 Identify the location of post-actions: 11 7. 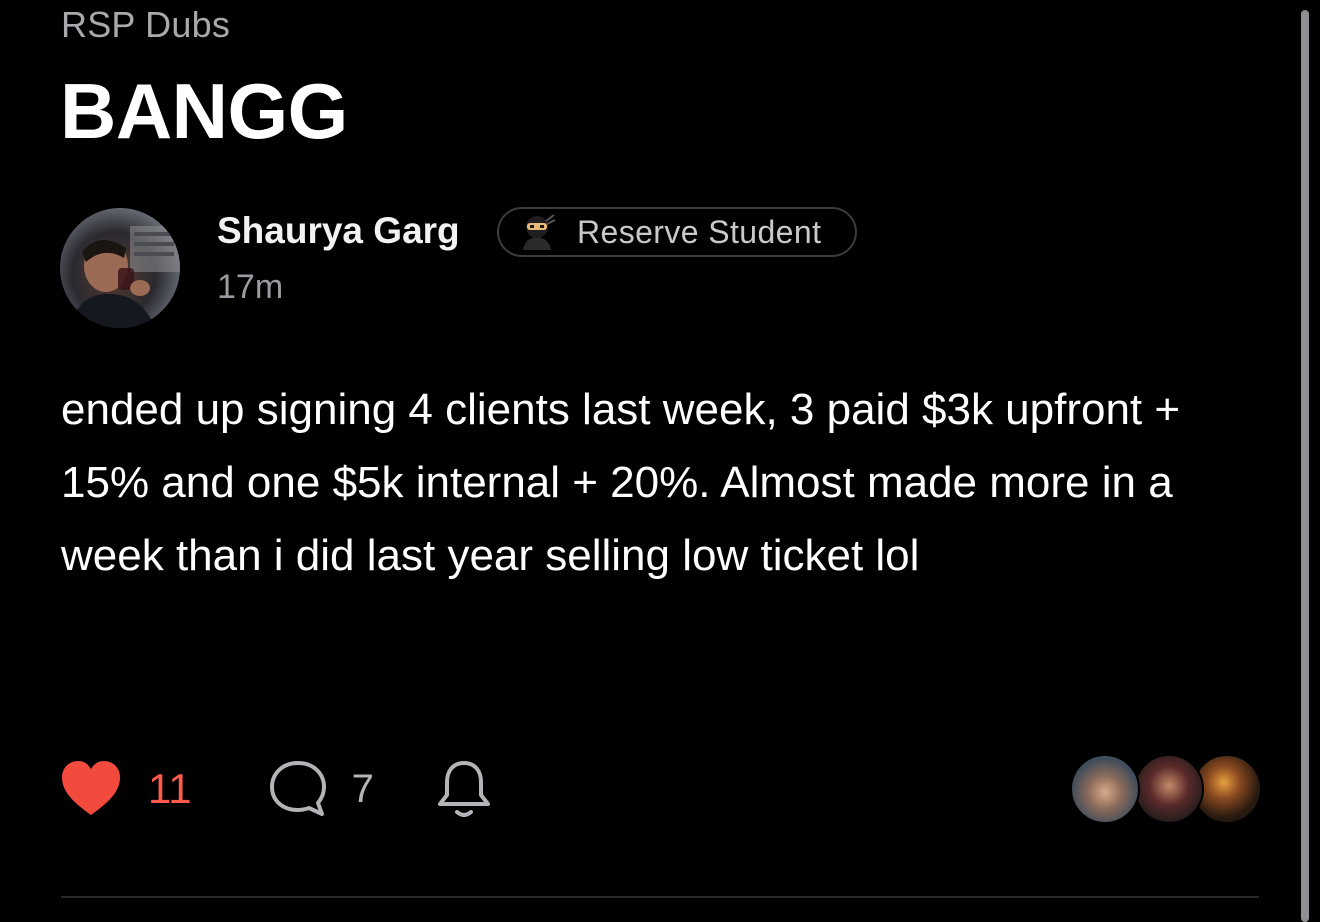
(277, 789).